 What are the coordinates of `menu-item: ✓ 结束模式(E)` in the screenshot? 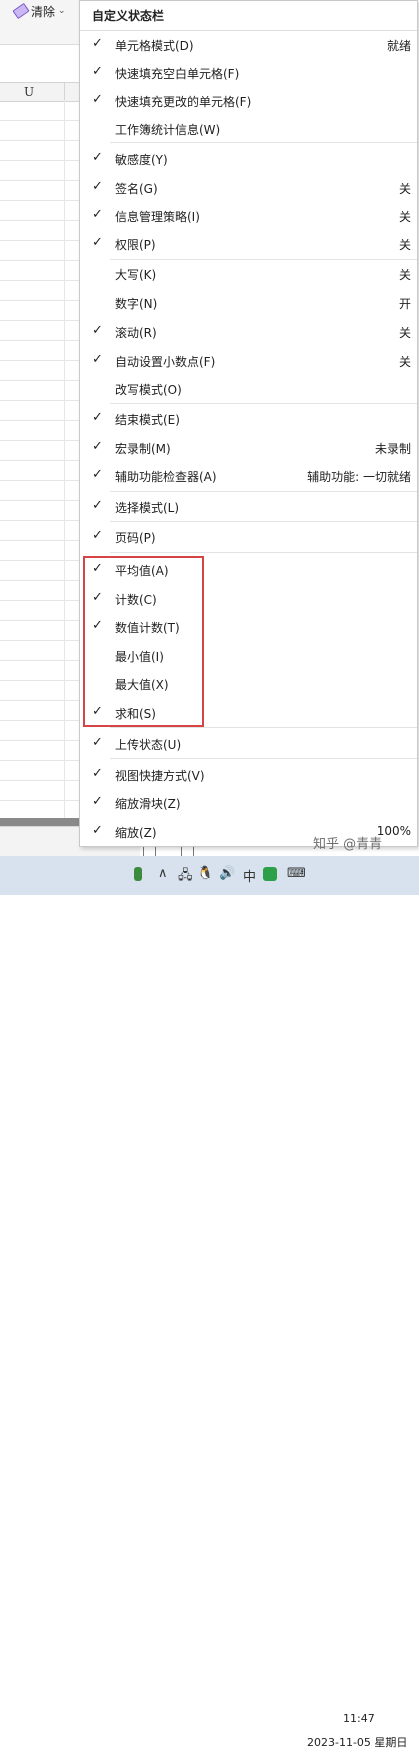 It's located at (248, 419).